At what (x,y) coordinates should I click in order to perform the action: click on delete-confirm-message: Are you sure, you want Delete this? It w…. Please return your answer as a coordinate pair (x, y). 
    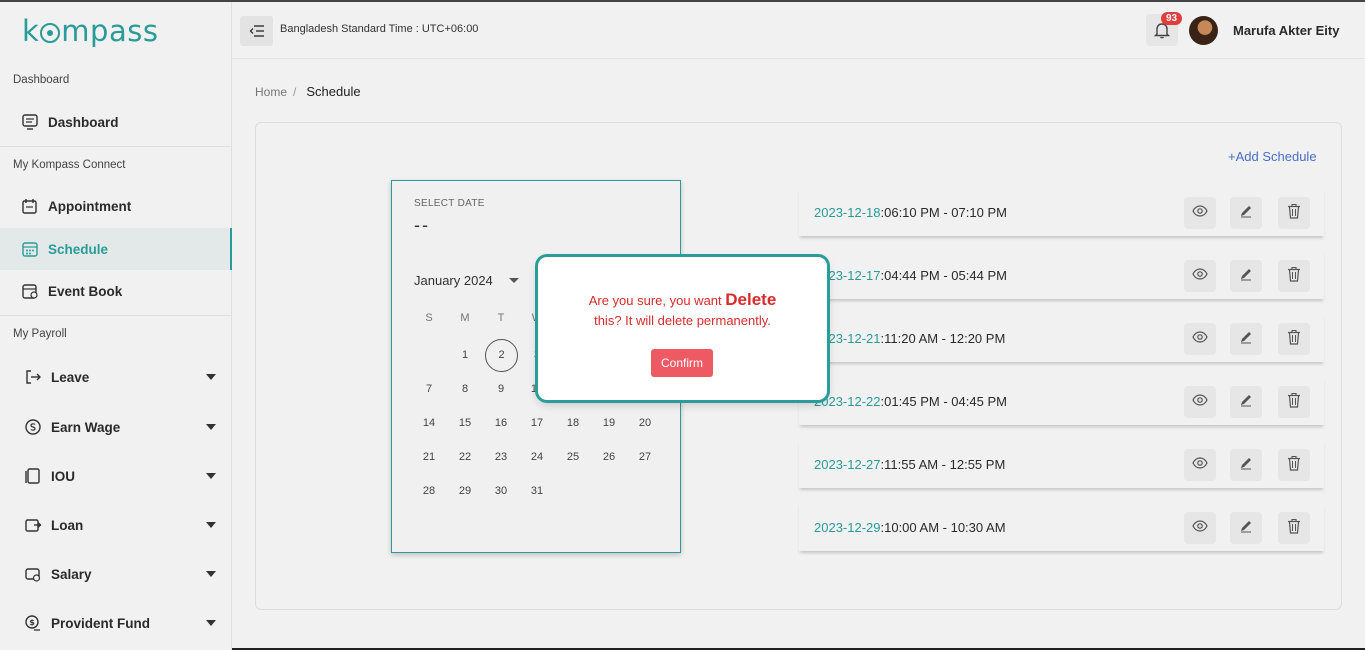
    Looking at the image, I should click on (682, 310).